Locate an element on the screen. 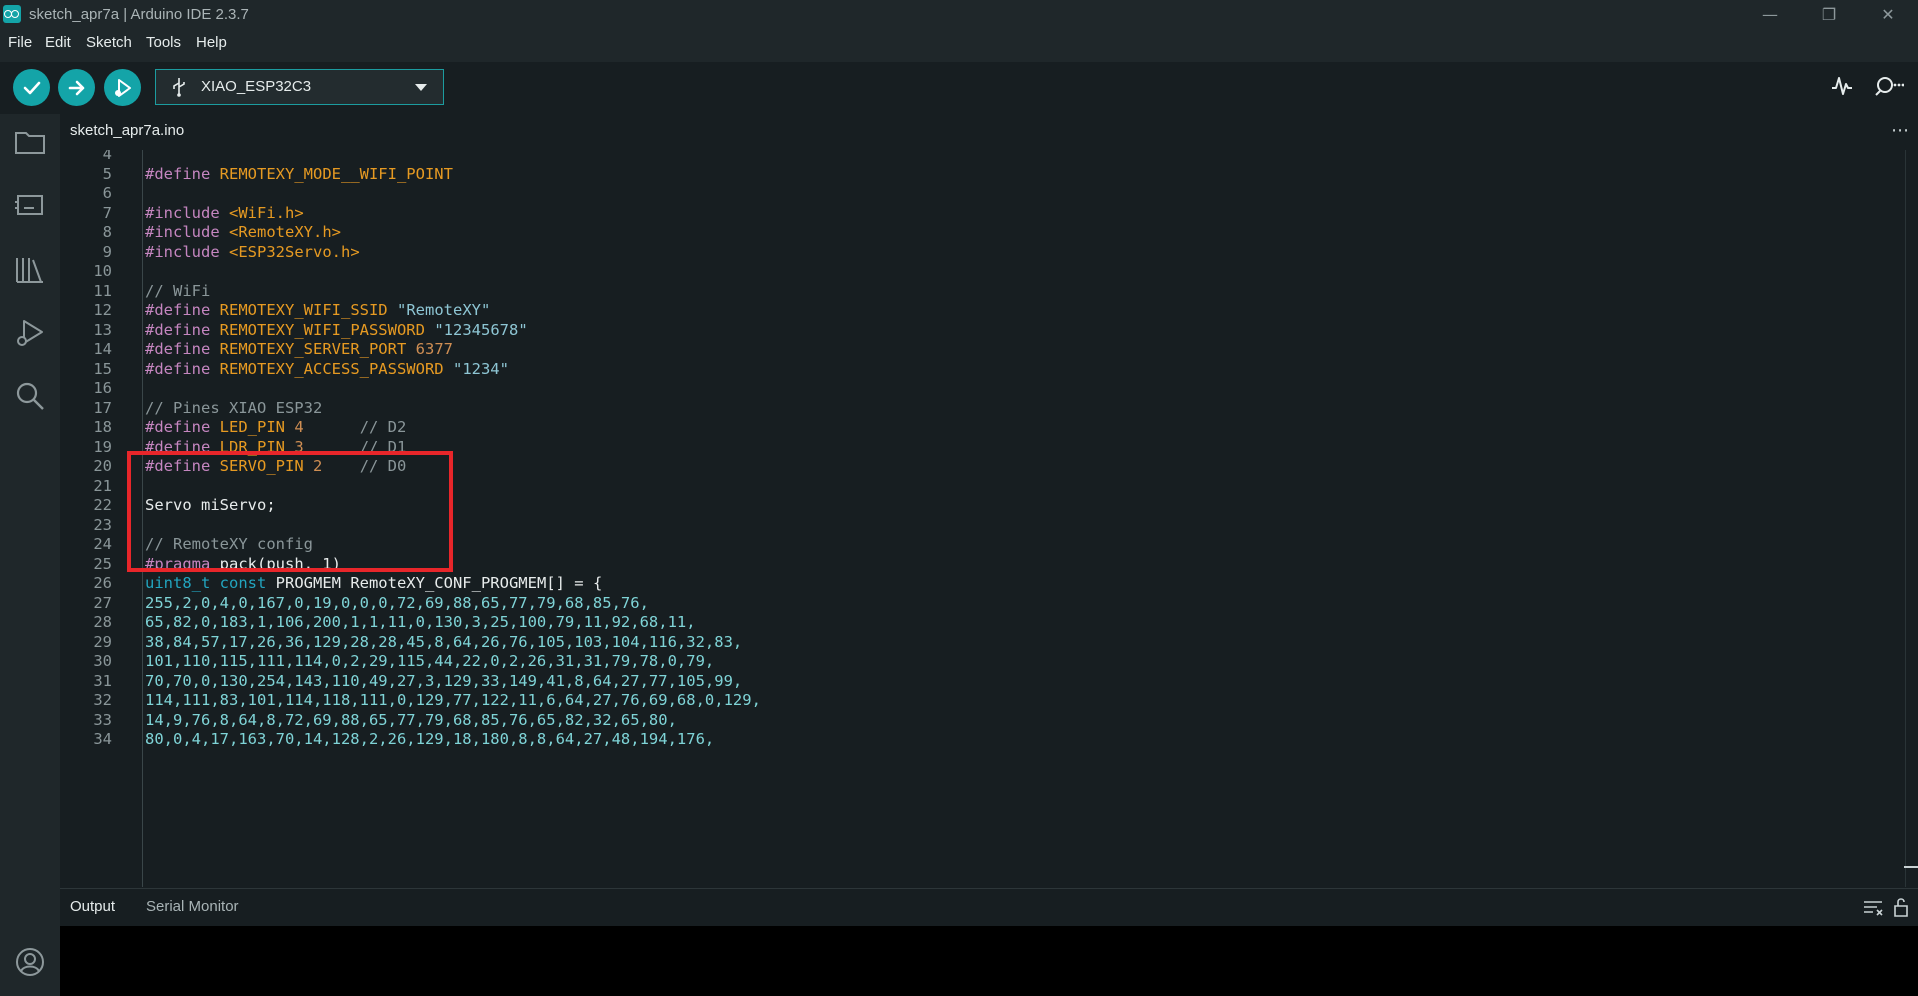  tab-sketch-file: sketch_apr7a.ino is located at coordinates (127, 130).